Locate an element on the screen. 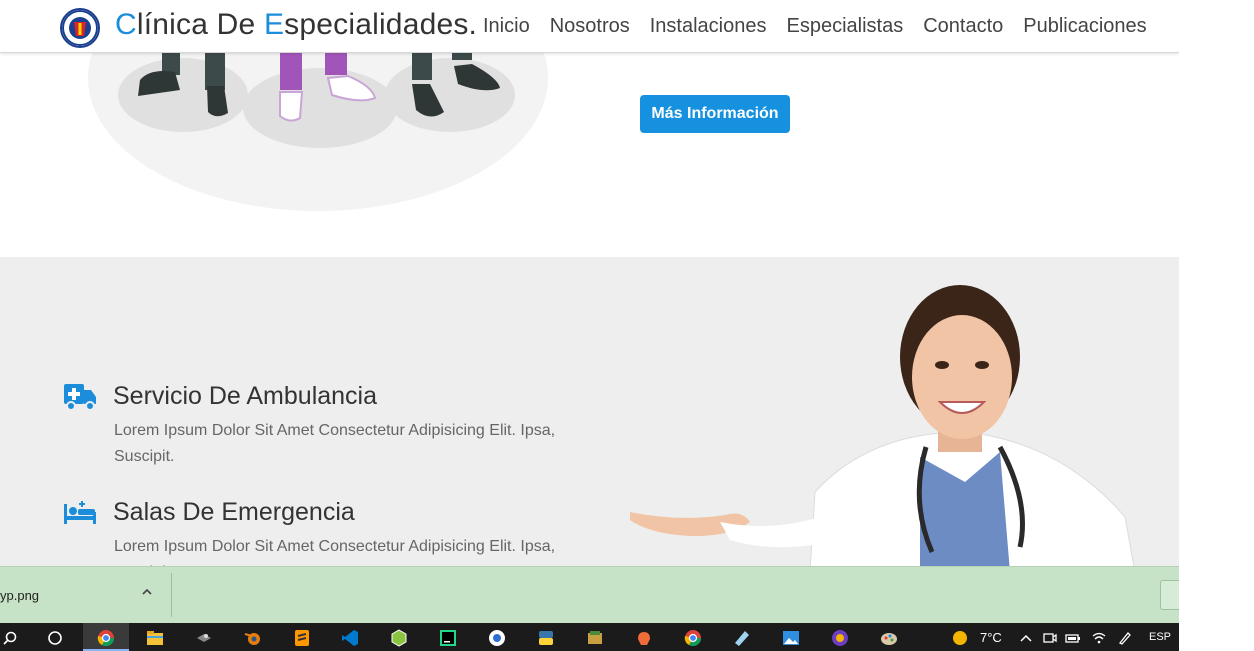 The image size is (1254, 651). taskbar: 7°C ESP is located at coordinates (589, 637).